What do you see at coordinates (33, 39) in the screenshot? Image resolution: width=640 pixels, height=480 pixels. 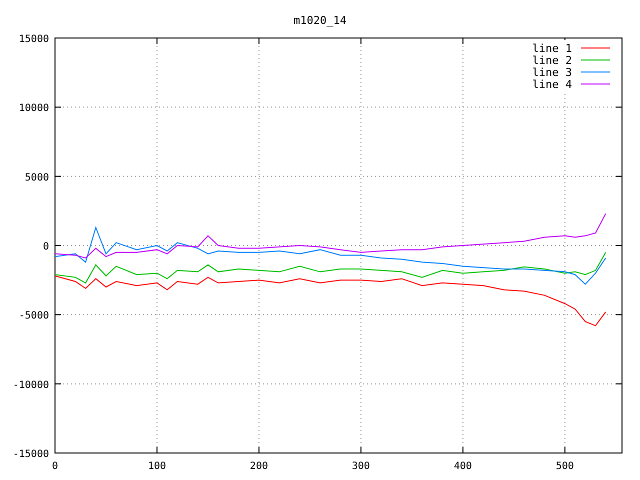 I see `y-tick-label: 15000` at bounding box center [33, 39].